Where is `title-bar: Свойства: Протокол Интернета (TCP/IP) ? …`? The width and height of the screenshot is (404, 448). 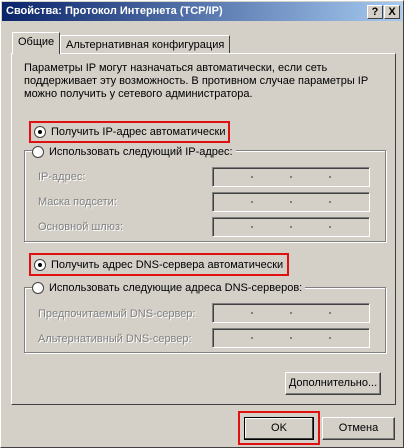
title-bar: Свойства: Протокол Интернета (TCP/IP) ? … is located at coordinates (202, 11).